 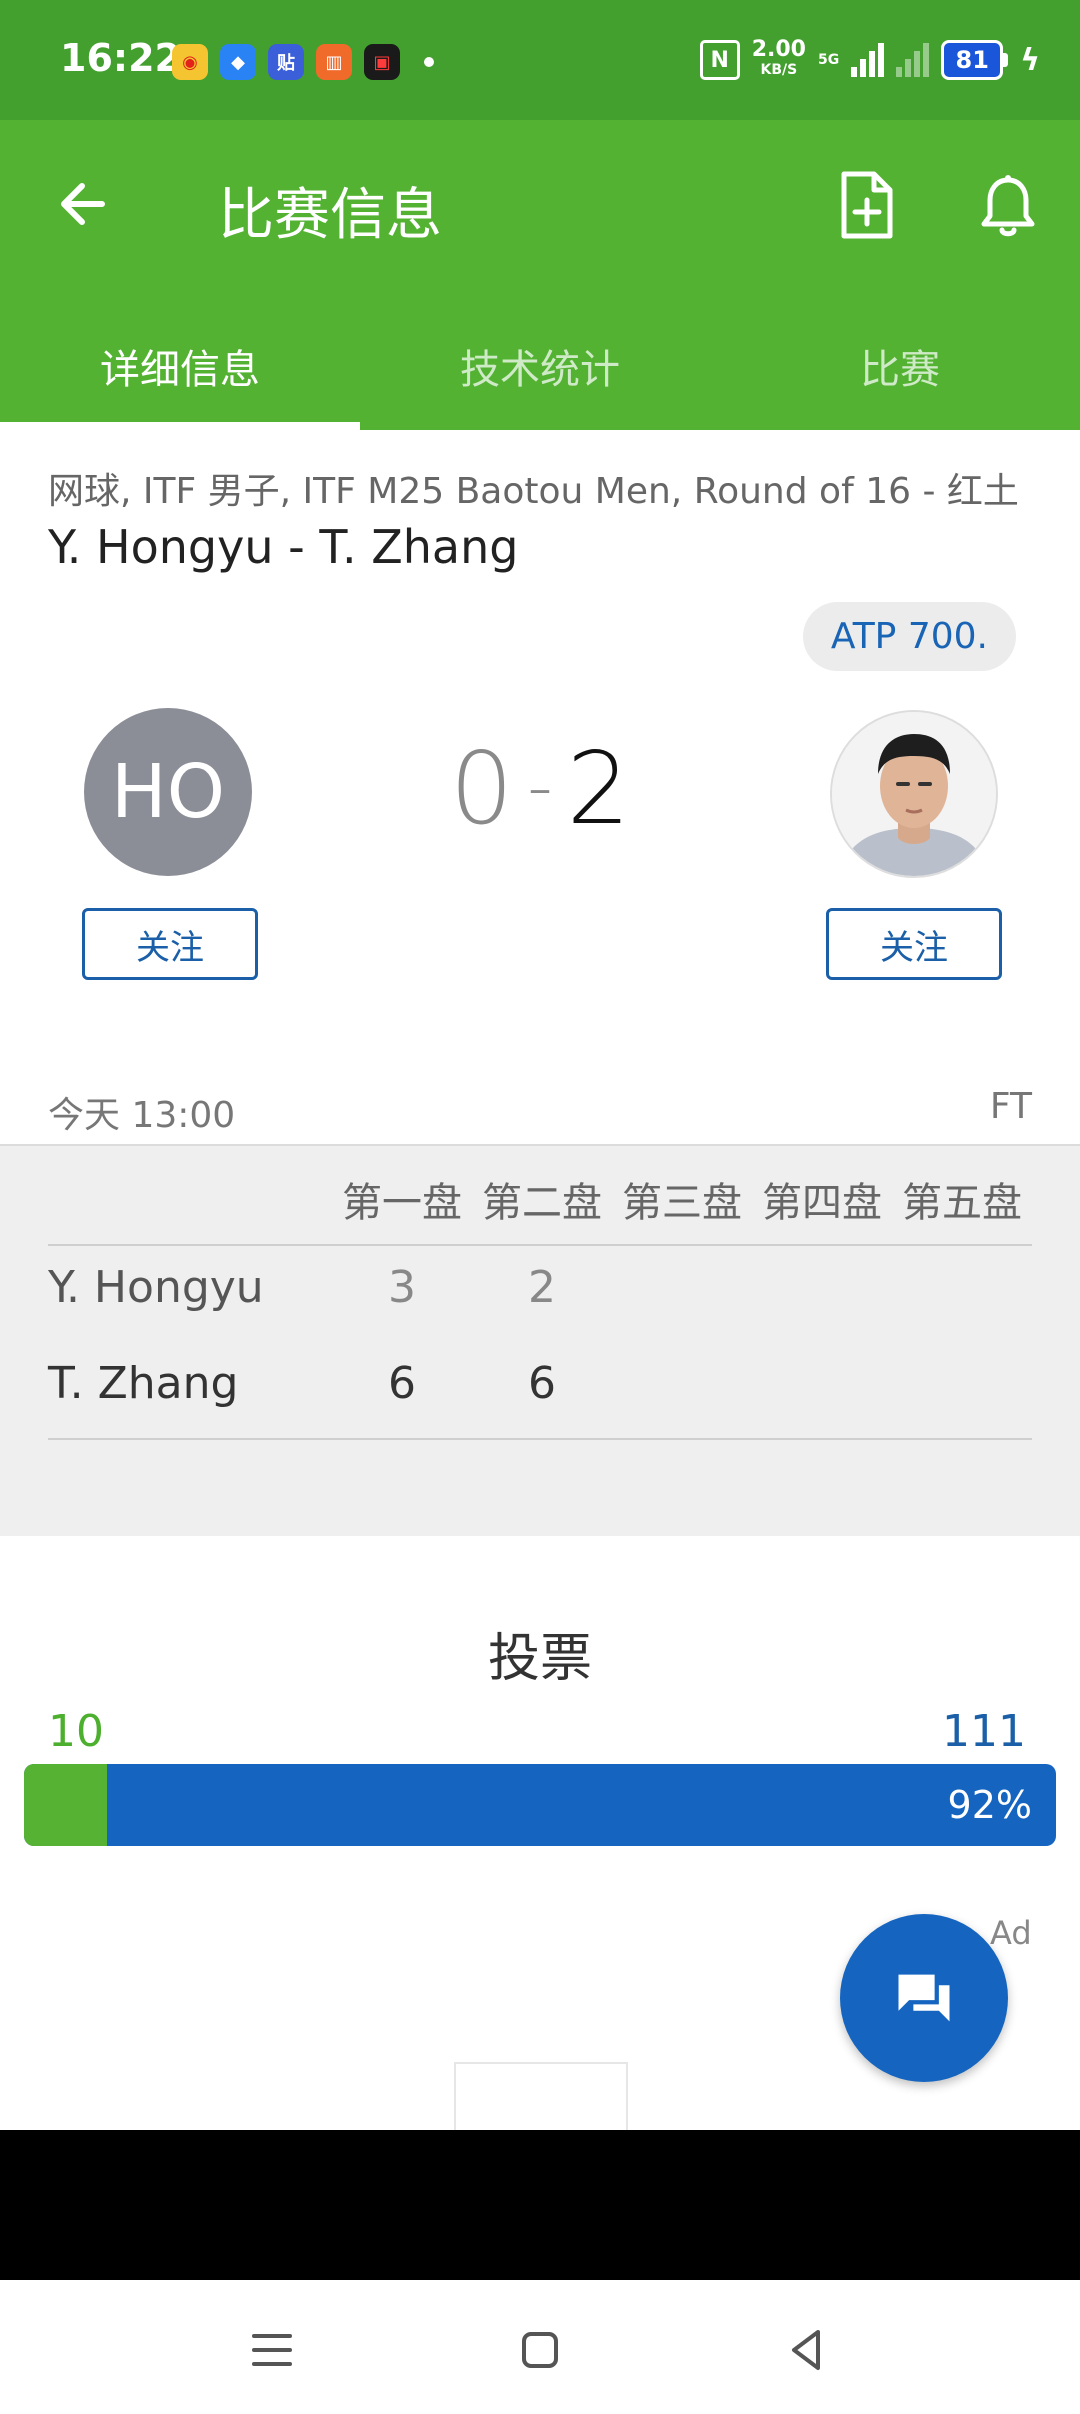 I want to click on sets-header: 第一盘 第二盘 第三盘 第四盘 第五盘, so click(x=682, y=1199).